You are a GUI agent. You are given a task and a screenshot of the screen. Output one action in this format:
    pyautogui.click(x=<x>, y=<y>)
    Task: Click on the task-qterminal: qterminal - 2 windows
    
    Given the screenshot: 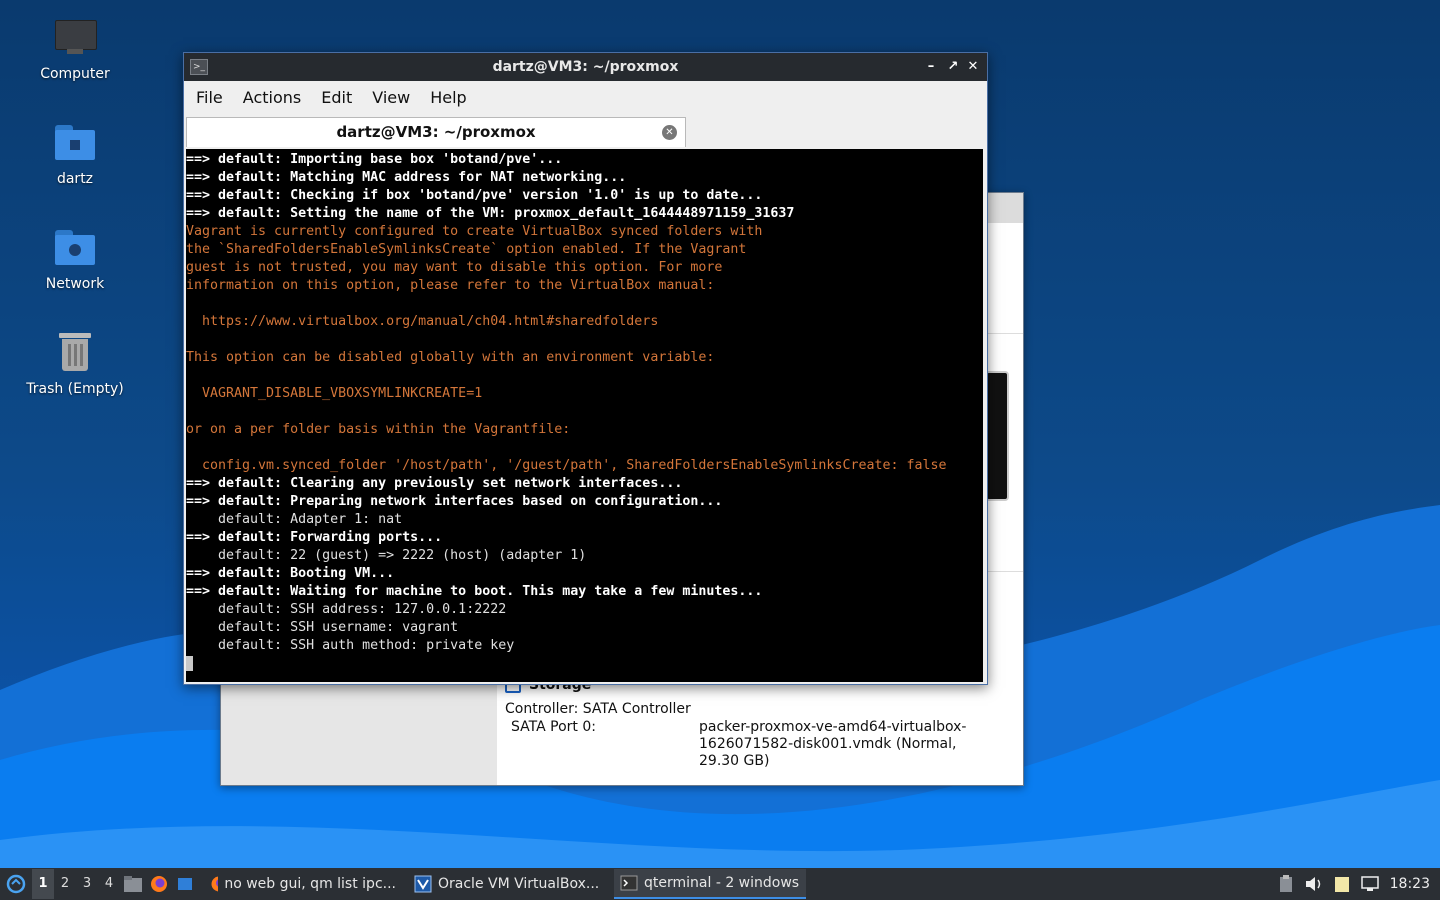 What is the action you would take?
    pyautogui.click(x=710, y=884)
    